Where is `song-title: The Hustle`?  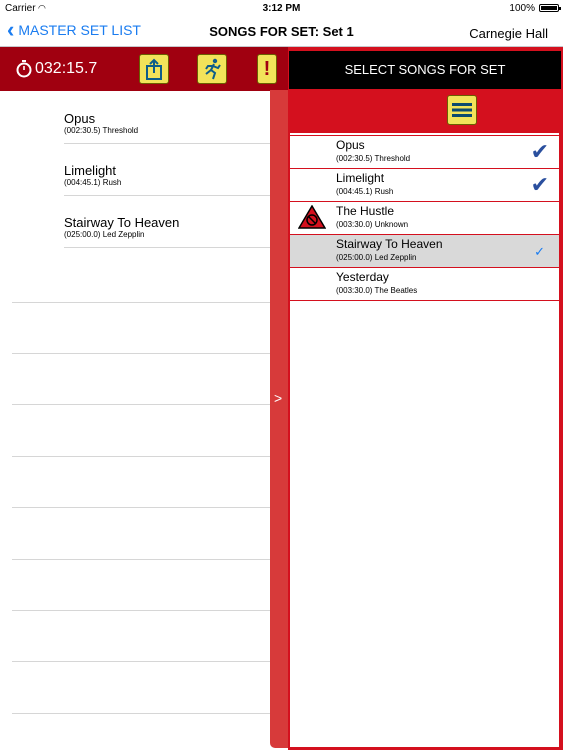 song-title: The Hustle is located at coordinates (365, 211).